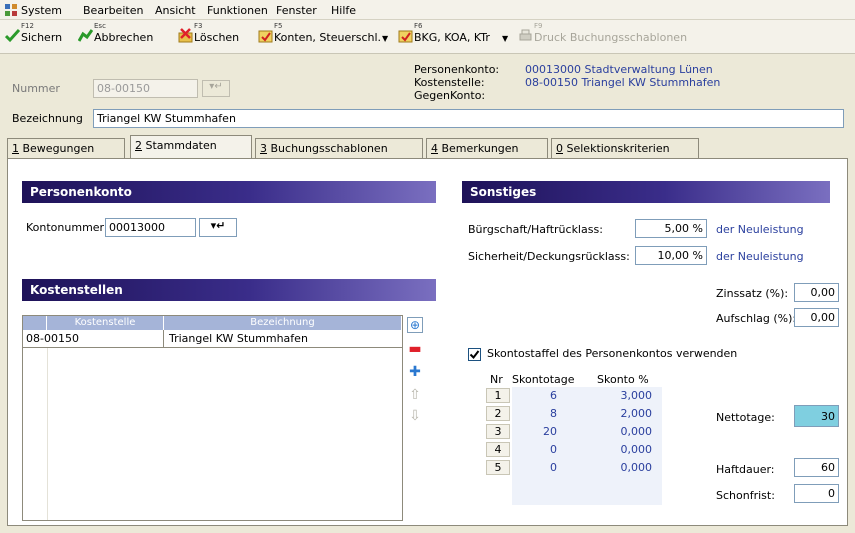  I want to click on skonto-prozent: 2,000, so click(636, 413).